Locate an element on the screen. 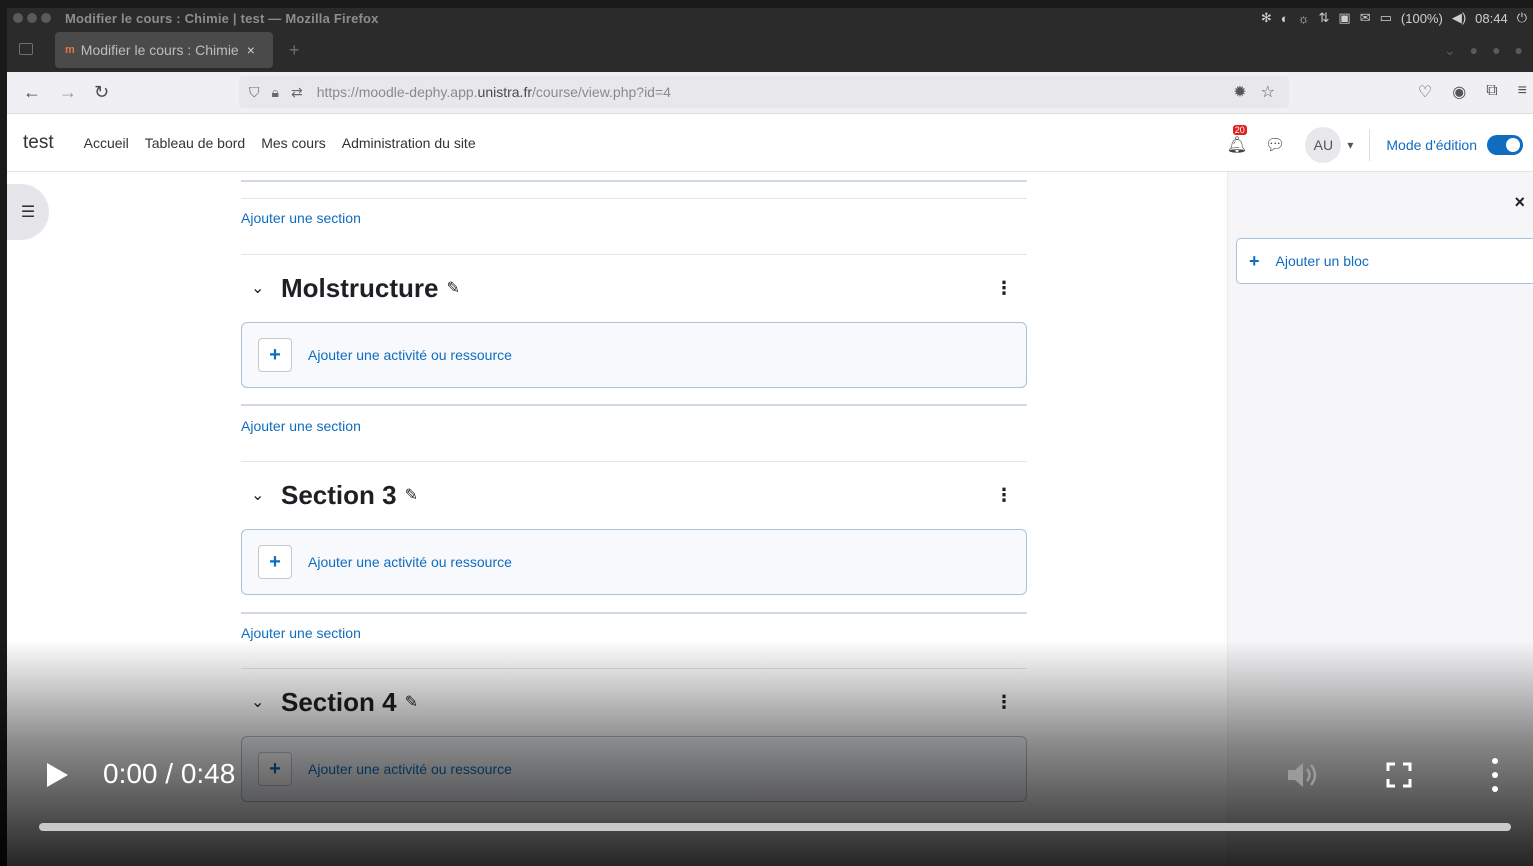 This screenshot has height=866, width=1533. nav-tableau-de-bord: Tableau de bord is located at coordinates (195, 143).